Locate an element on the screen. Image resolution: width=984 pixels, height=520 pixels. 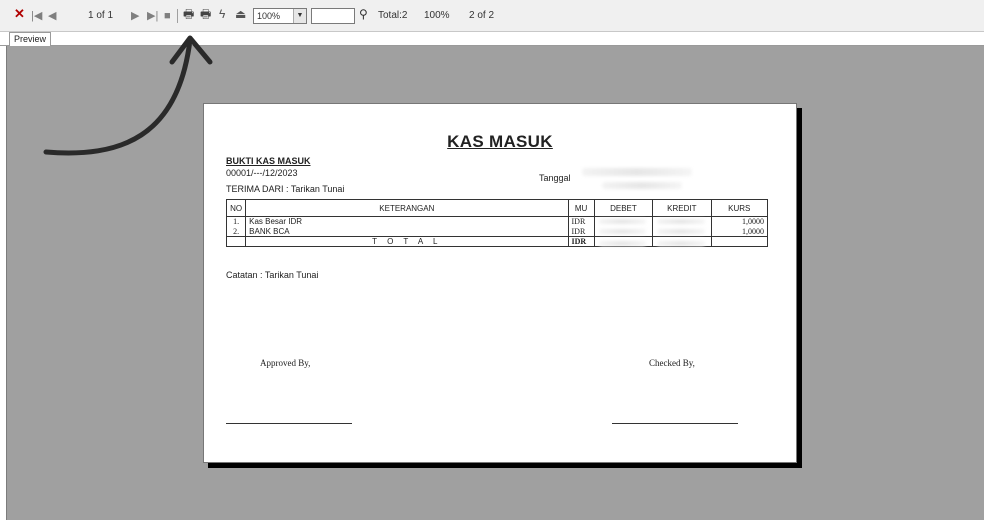
first-page-icon: |◀ is located at coordinates (36, 16).